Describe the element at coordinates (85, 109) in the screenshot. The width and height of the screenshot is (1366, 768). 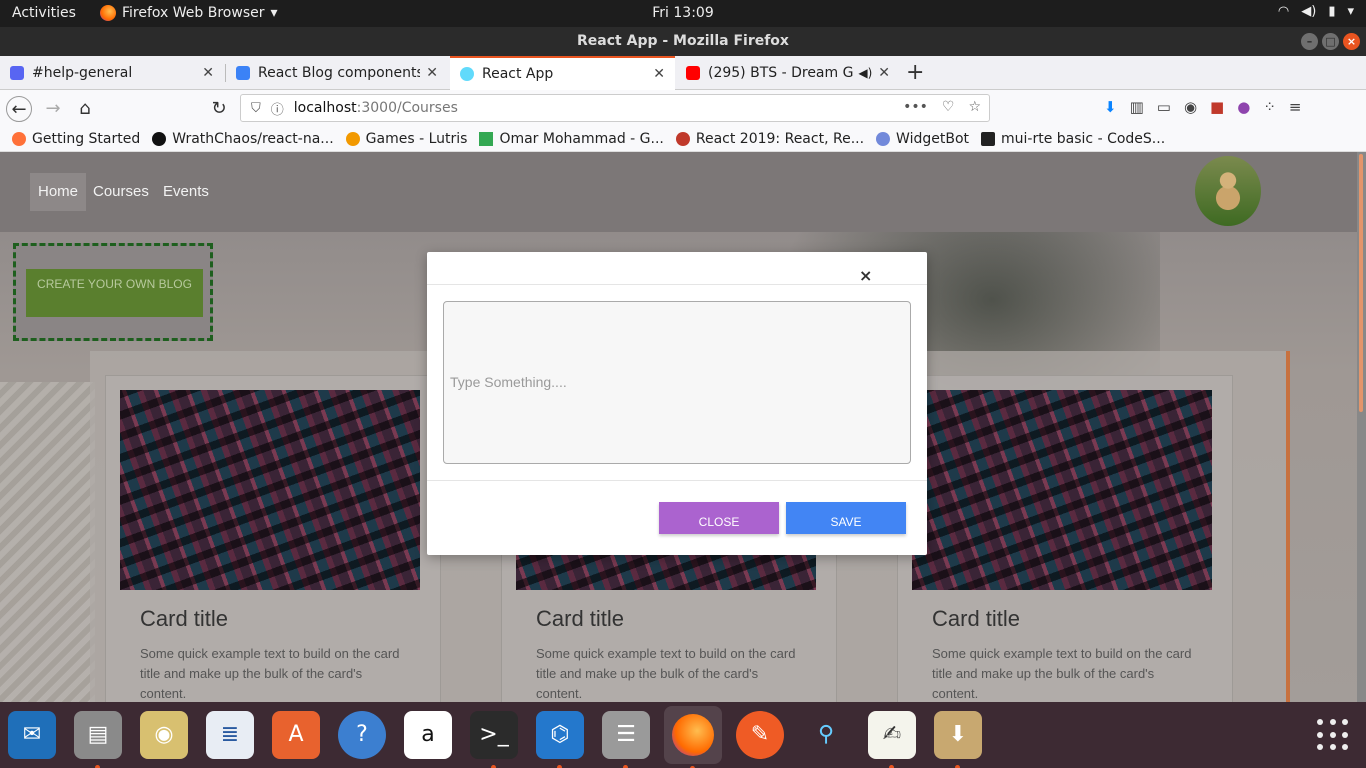
I see `home-button: ⌂` at that location.